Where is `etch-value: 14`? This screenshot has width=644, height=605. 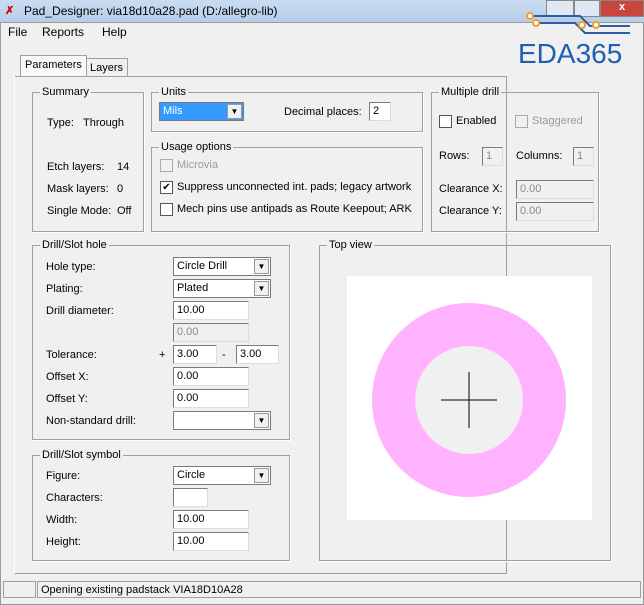
etch-value: 14 is located at coordinates (123, 167).